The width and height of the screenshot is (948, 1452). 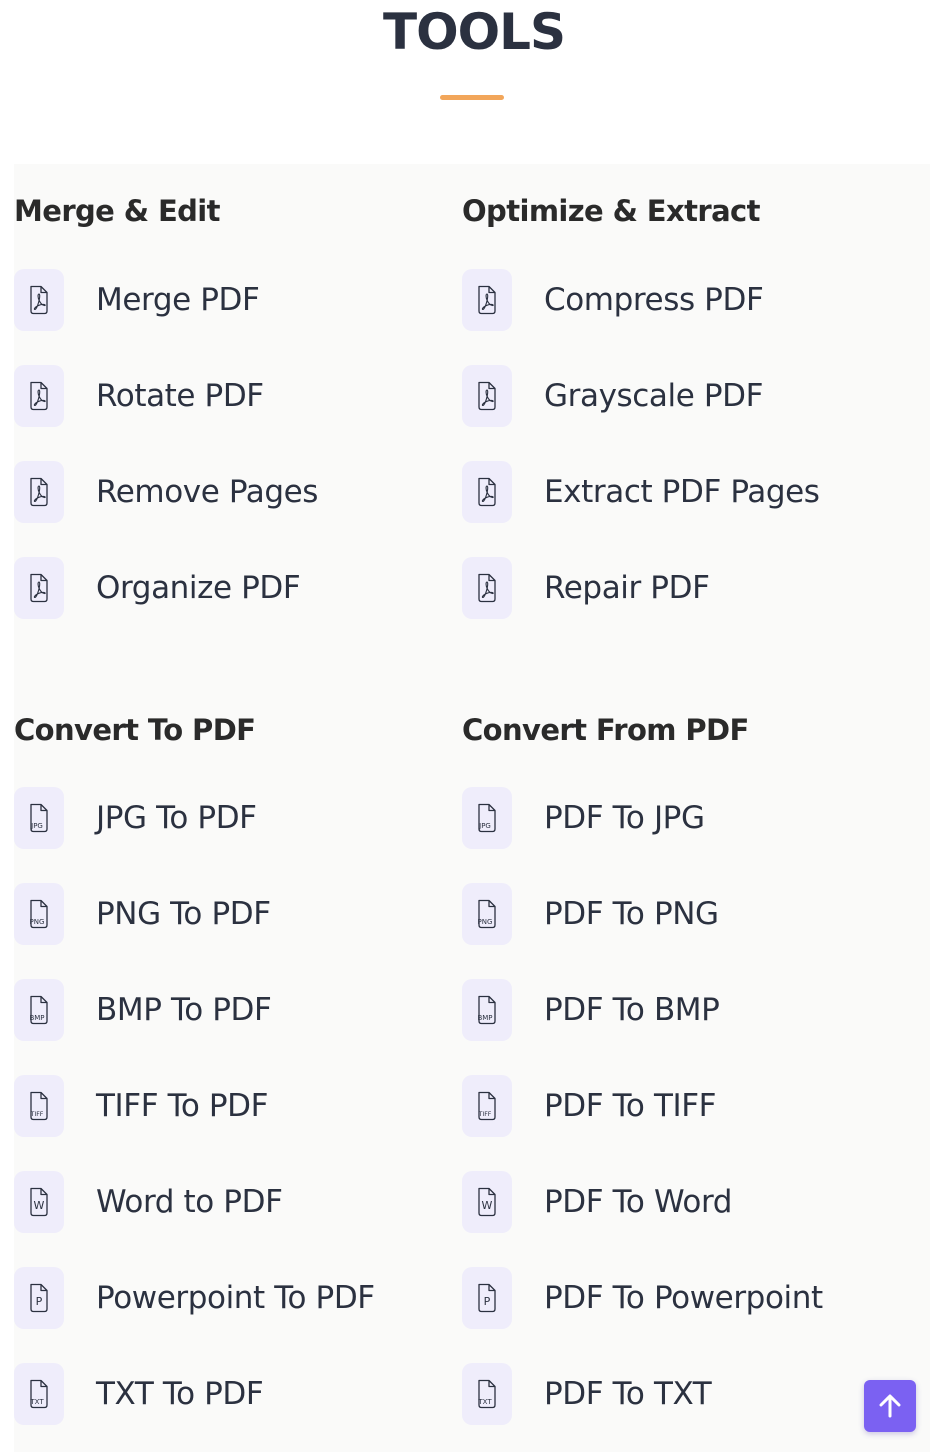 I want to click on tool-txt-to-pdf: TXT TXT To PDF, so click(x=234, y=1394).